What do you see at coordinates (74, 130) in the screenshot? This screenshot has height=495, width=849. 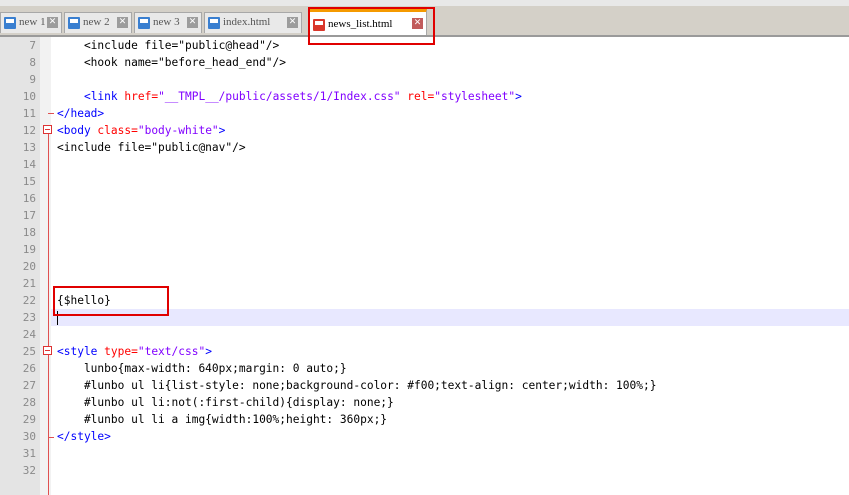 I see `tag-token: <body` at bounding box center [74, 130].